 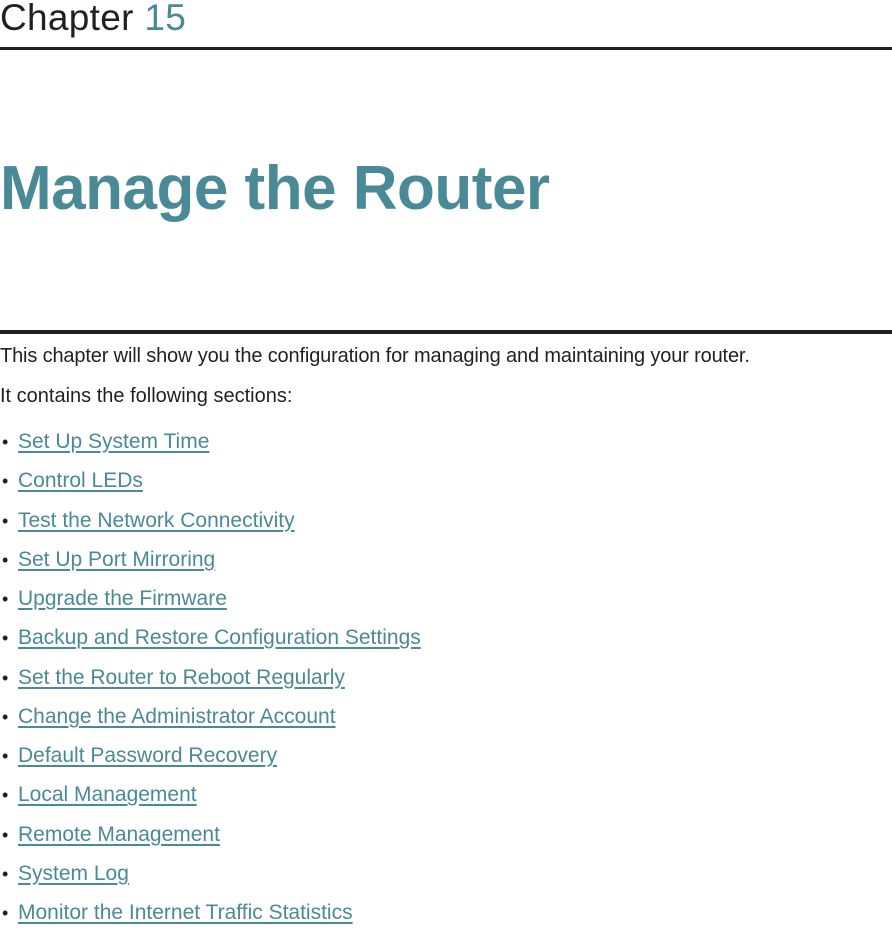 I want to click on chapter-number: 15, so click(x=165, y=19).